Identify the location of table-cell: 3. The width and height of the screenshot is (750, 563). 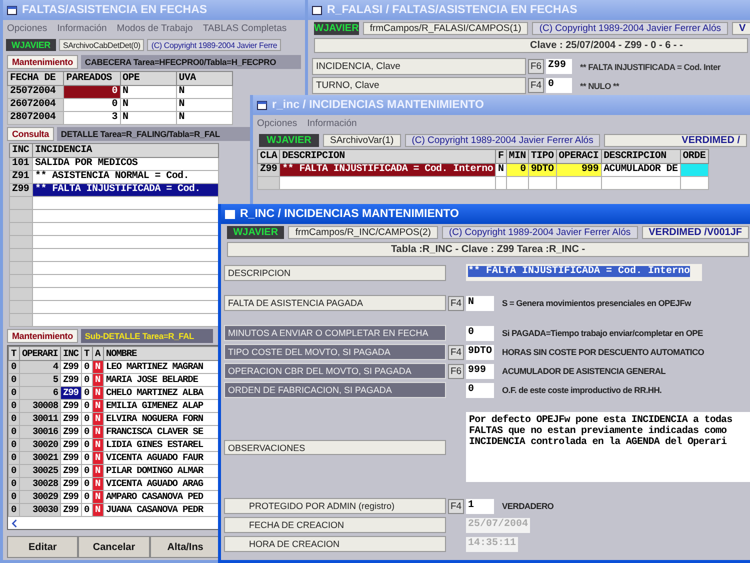
(92, 118).